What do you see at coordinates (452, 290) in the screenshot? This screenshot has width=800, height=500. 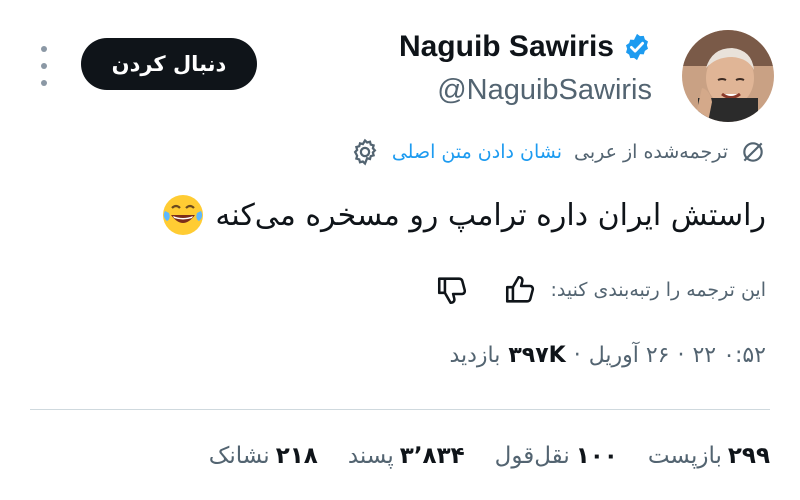 I see `thumbs-down-icon` at bounding box center [452, 290].